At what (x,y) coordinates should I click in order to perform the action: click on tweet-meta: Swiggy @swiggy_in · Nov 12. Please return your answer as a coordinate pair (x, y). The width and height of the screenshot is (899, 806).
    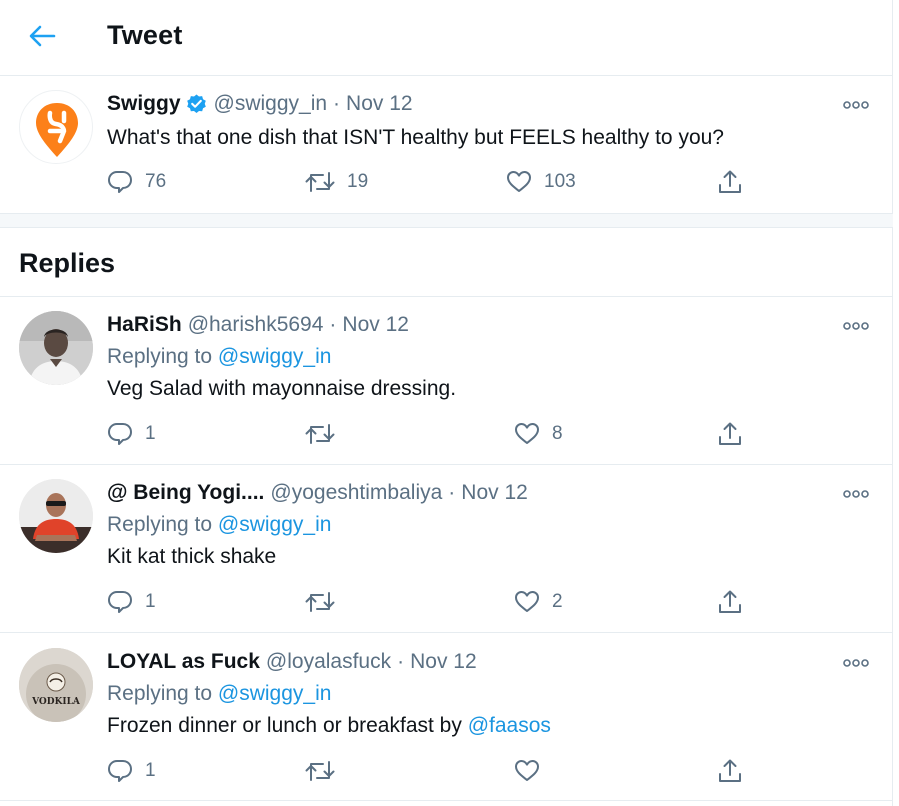
    Looking at the image, I should click on (260, 104).